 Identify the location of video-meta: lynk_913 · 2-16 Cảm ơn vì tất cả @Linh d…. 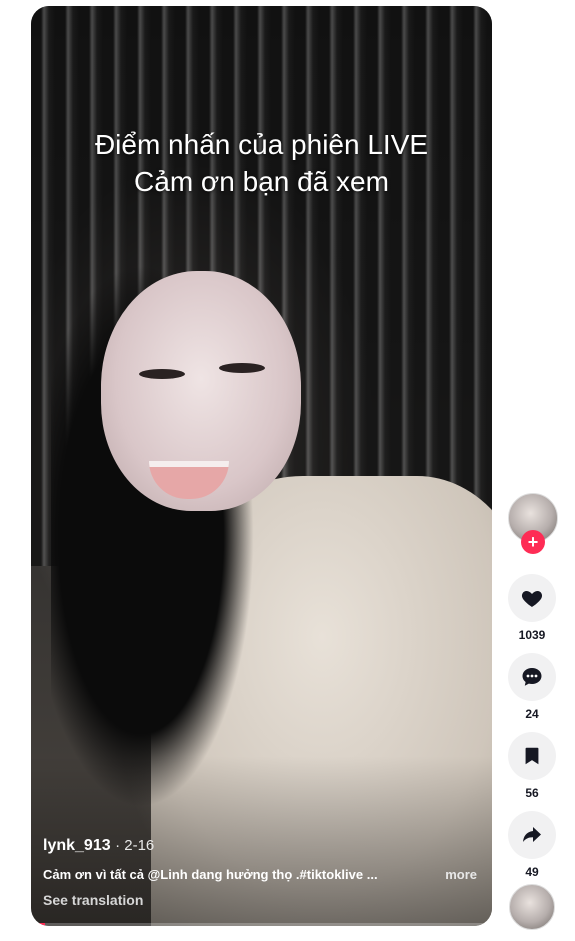
(263, 872).